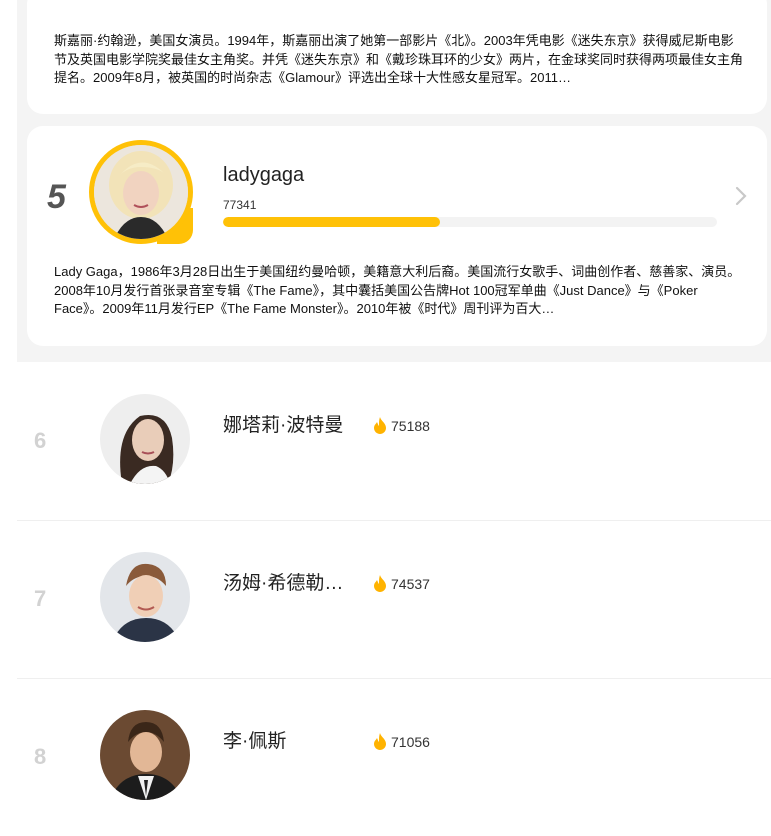  What do you see at coordinates (410, 425) in the screenshot?
I see `popularity-value: 75188` at bounding box center [410, 425].